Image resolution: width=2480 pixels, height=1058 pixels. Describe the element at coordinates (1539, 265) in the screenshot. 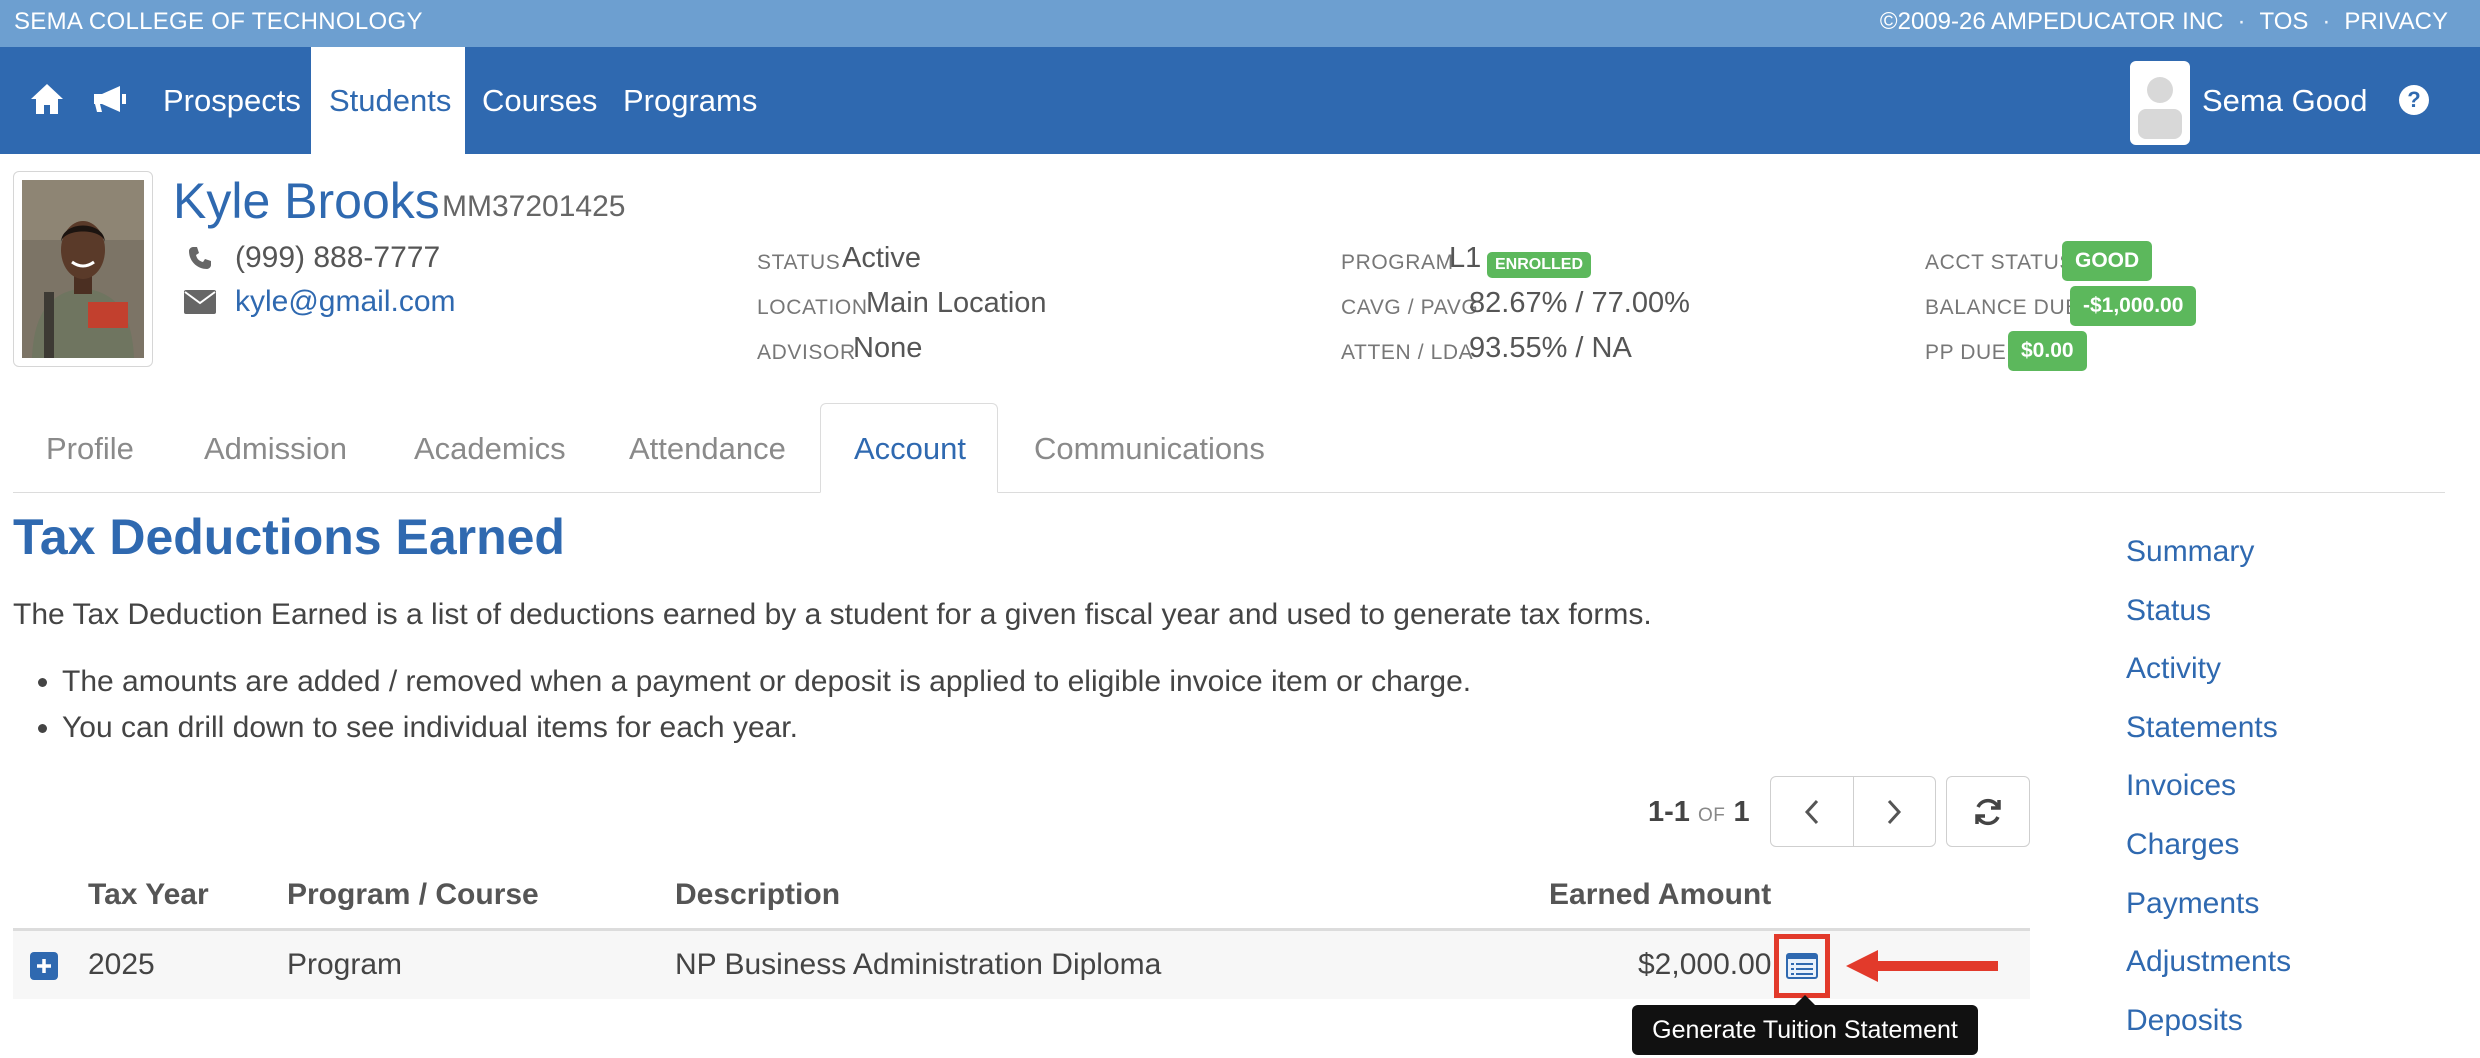

I see `enrolled-badge: ENROLLED` at that location.